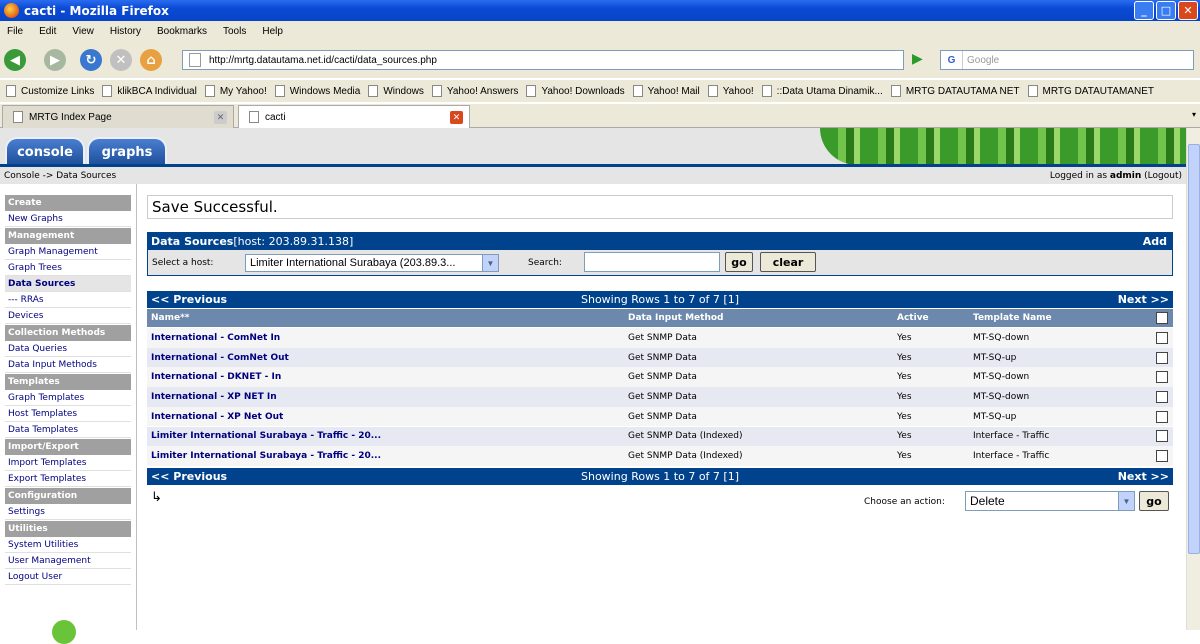 The width and height of the screenshot is (1200, 644). I want to click on sidebar-section-header: Create, so click(68, 203).